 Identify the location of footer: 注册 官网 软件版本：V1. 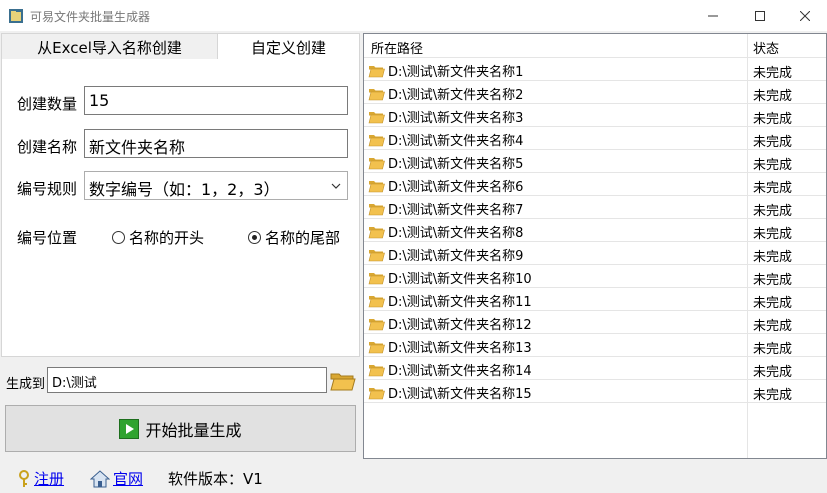
(413, 476).